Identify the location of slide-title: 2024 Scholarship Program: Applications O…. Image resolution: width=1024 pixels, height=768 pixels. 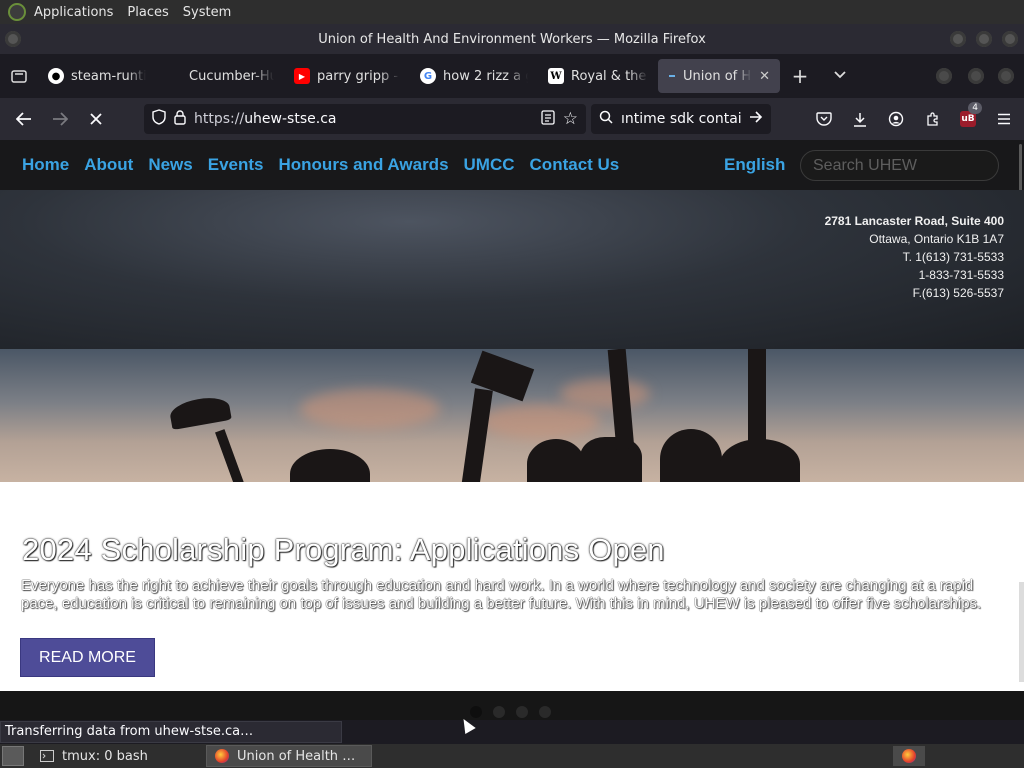
(343, 549).